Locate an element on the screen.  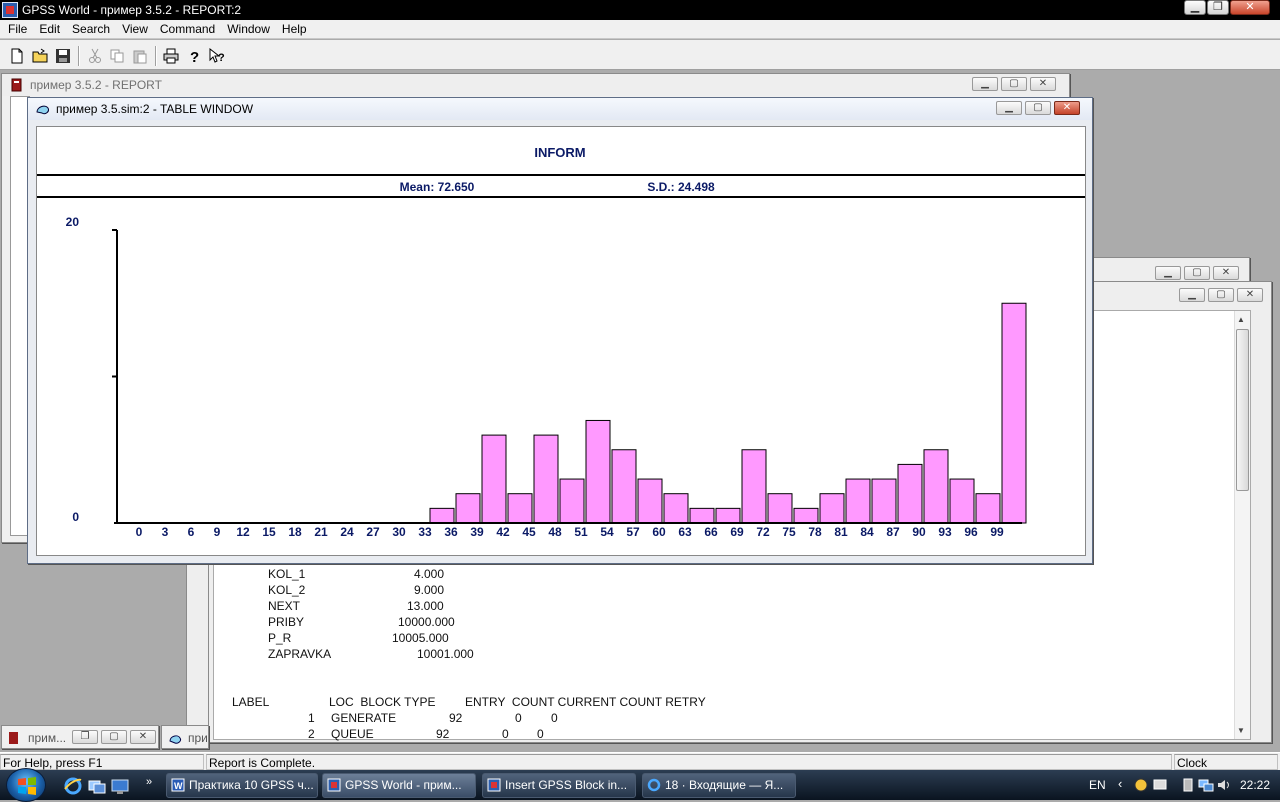
vertical-scrollbar: ▲ ▼ is located at coordinates (1242, 525).